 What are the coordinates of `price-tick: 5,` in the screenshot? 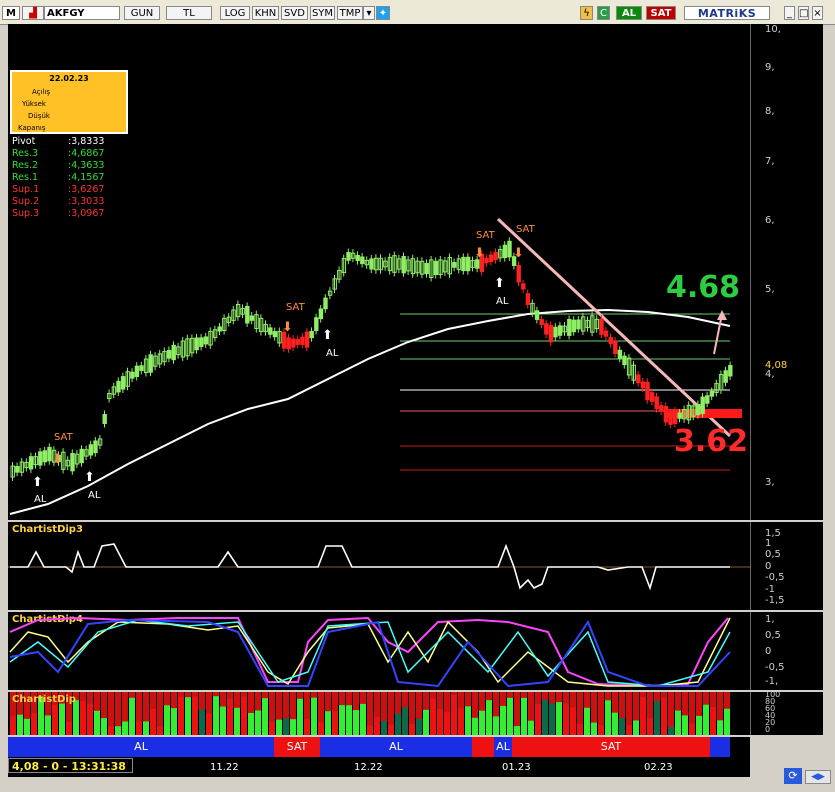 It's located at (770, 289).